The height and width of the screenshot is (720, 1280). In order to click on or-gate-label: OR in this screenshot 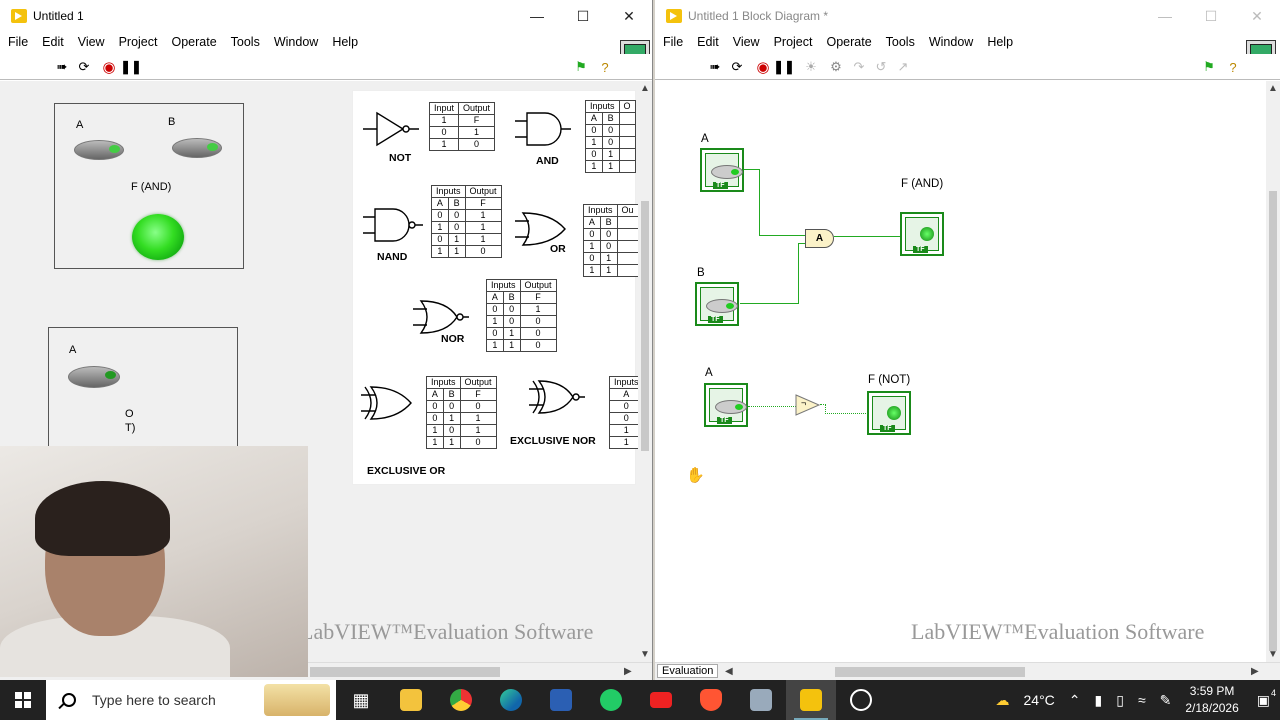, I will do `click(558, 249)`.